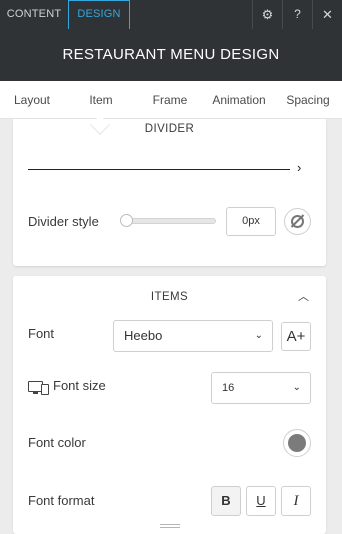 The image size is (342, 534). What do you see at coordinates (228, 388) in the screenshot?
I see `font-size-value: 16` at bounding box center [228, 388].